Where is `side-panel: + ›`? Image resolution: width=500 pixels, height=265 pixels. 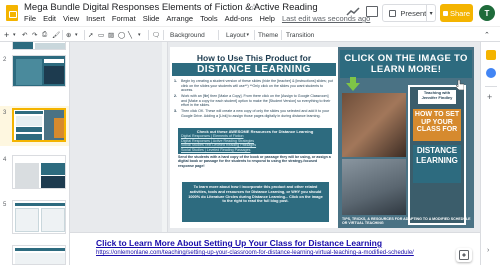
side-panel: + › is located at coordinates (490, 153).